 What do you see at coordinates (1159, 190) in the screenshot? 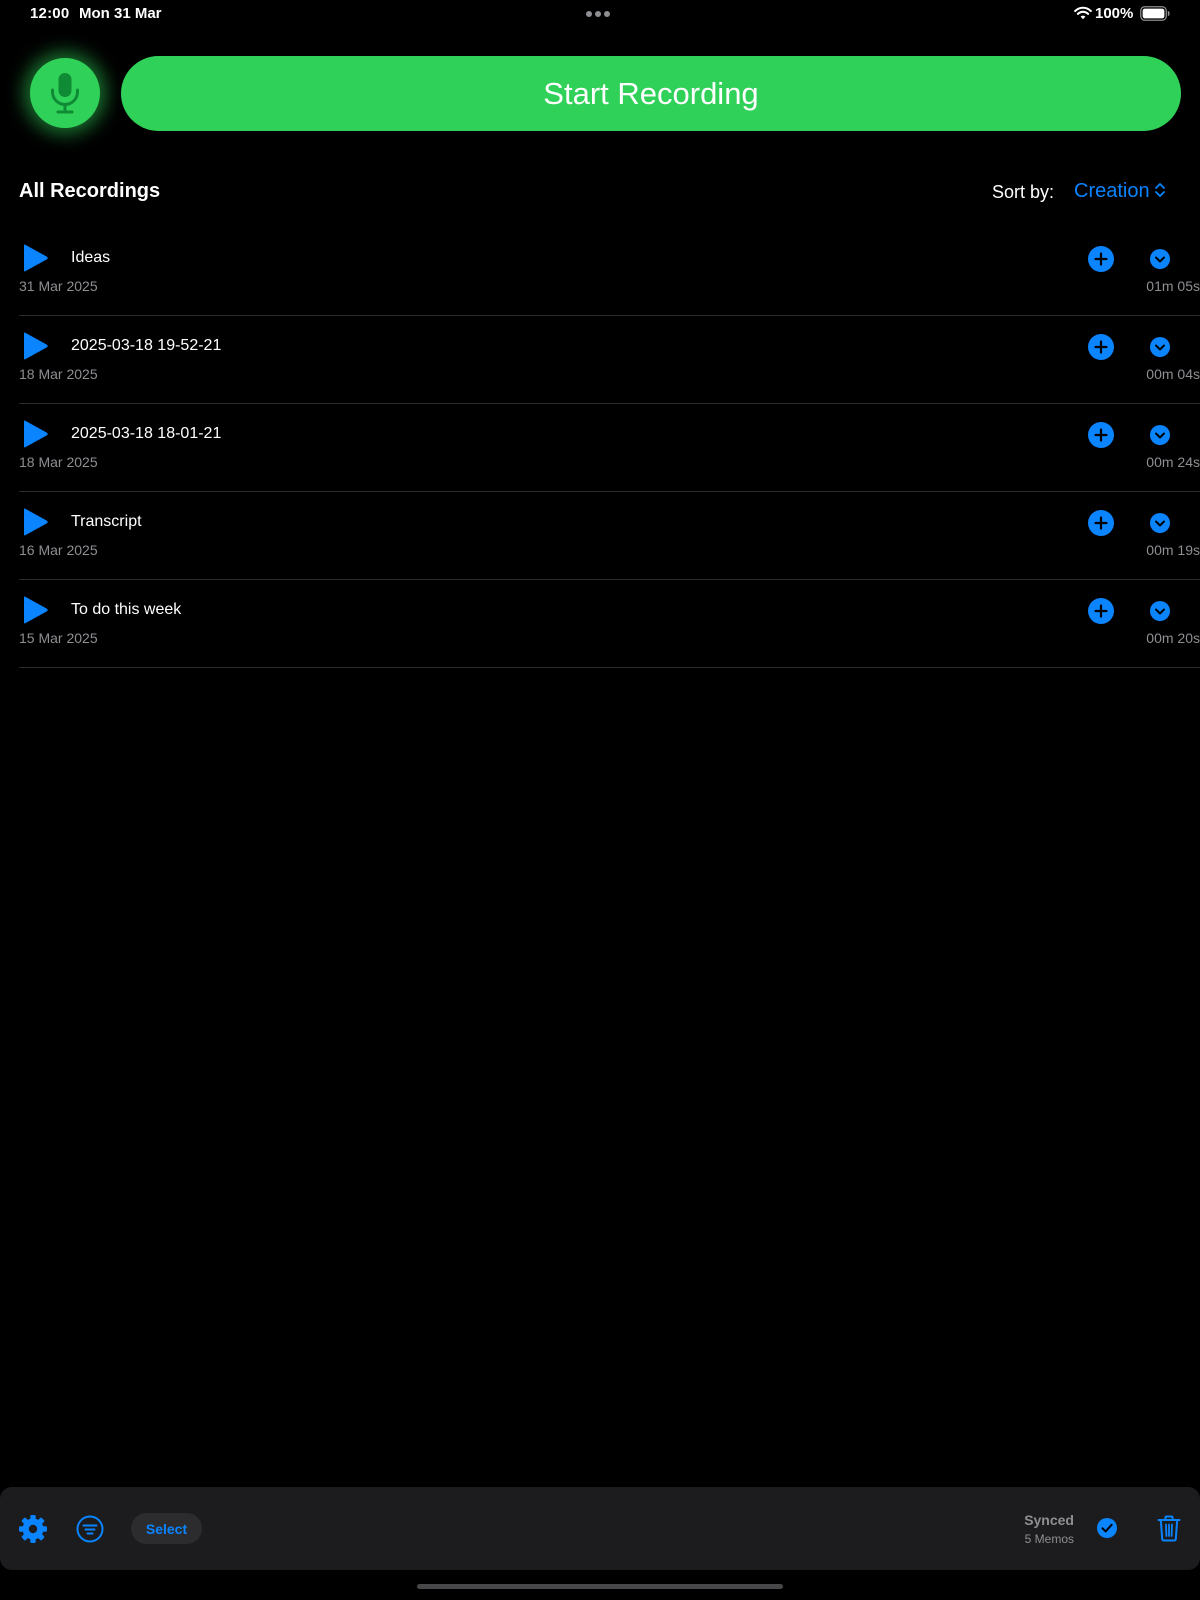
I see `chevron-up-down-icon` at bounding box center [1159, 190].